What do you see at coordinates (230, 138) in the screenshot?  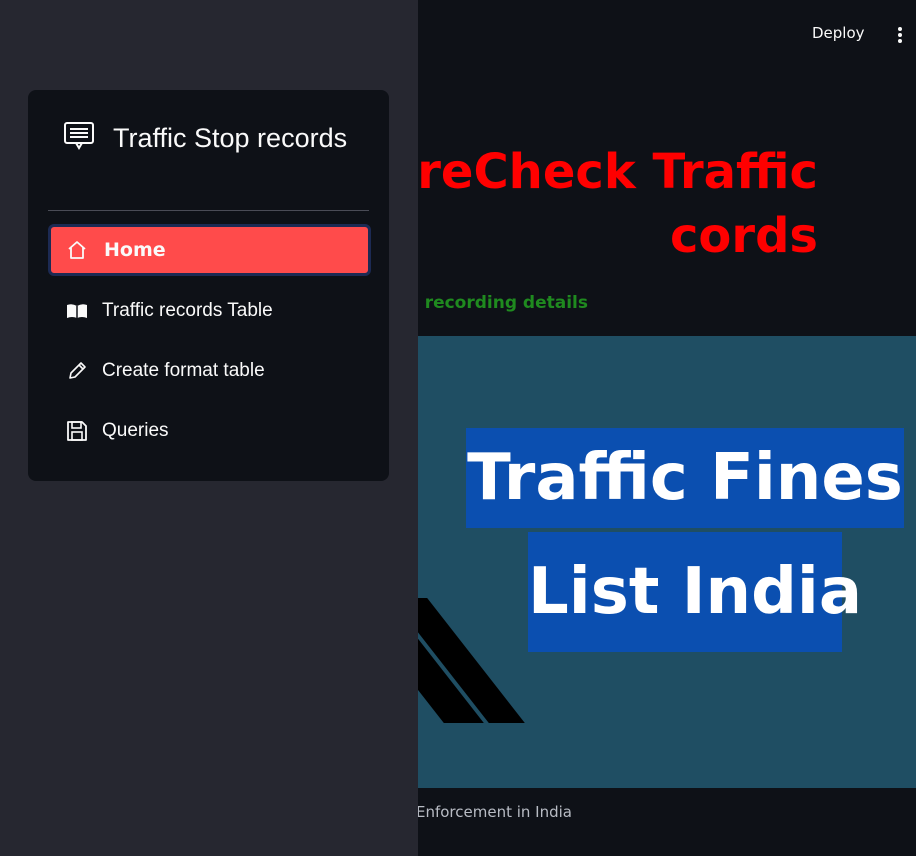 I see `menu-title: Traffic Stop records` at bounding box center [230, 138].